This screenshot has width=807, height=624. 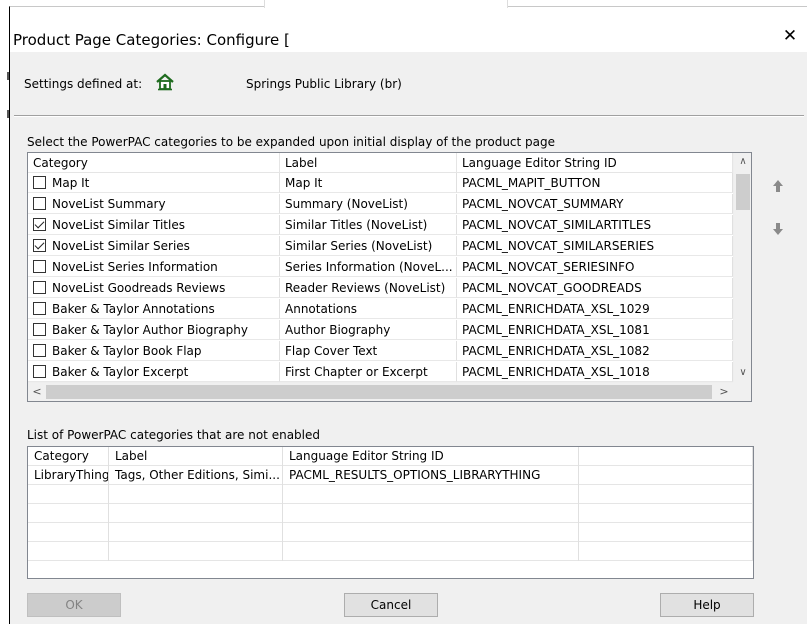 What do you see at coordinates (595, 183) in the screenshot?
I see `string-id-cell: PACML_MAPIT_BUTTON` at bounding box center [595, 183].